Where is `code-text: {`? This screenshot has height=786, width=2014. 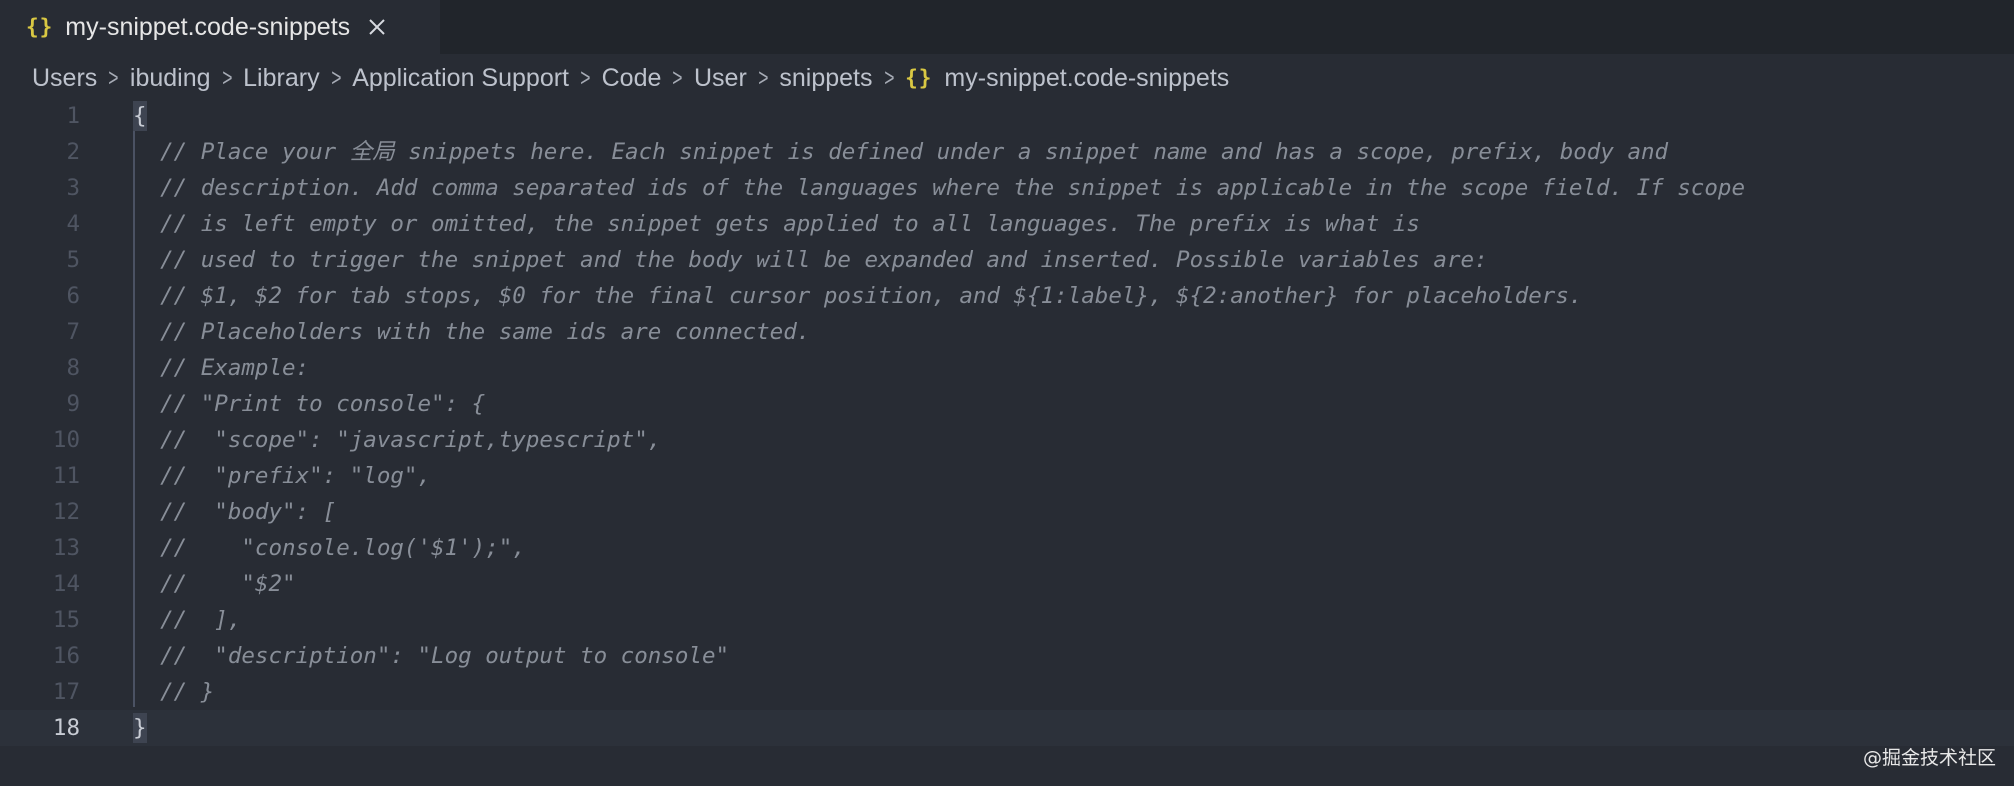
code-text: { is located at coordinates (140, 116).